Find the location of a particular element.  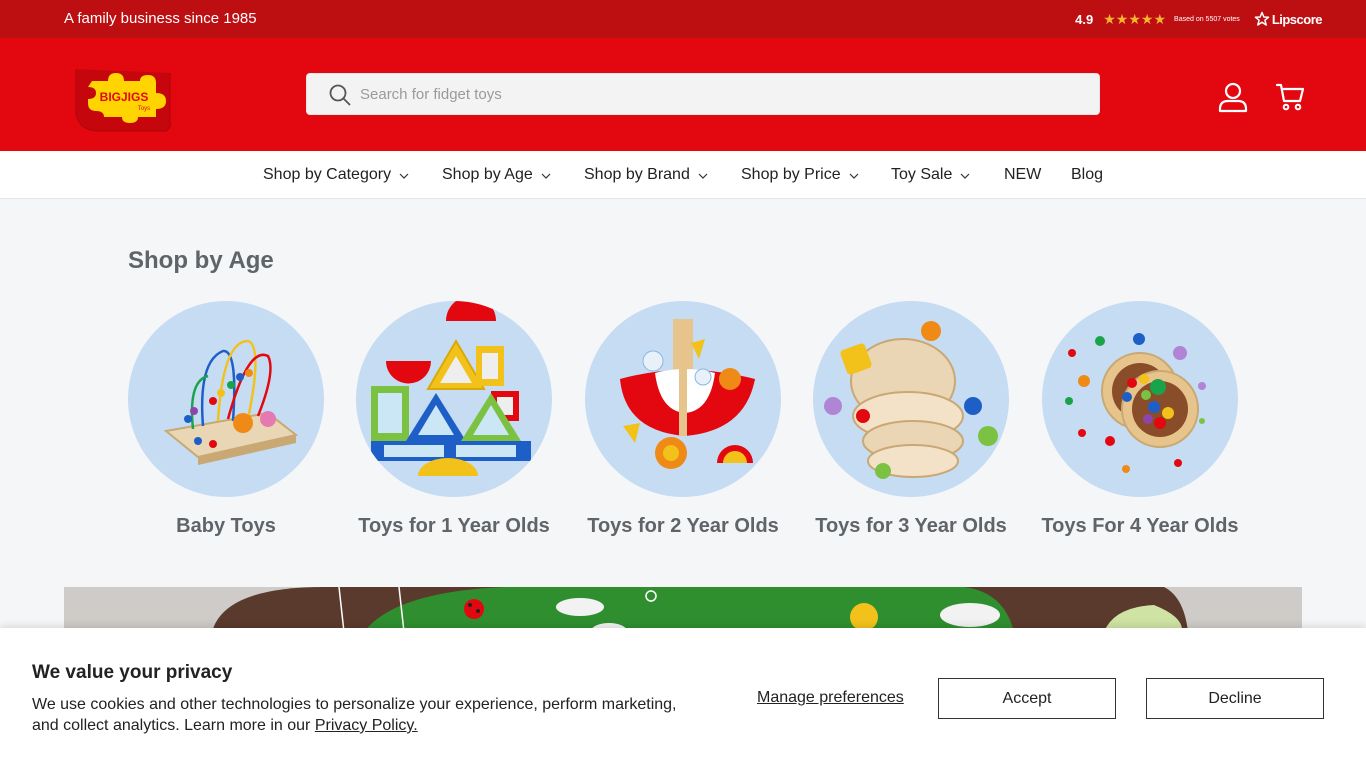

nav-item-shop-by-category: Shop by Category is located at coordinates (336, 175).